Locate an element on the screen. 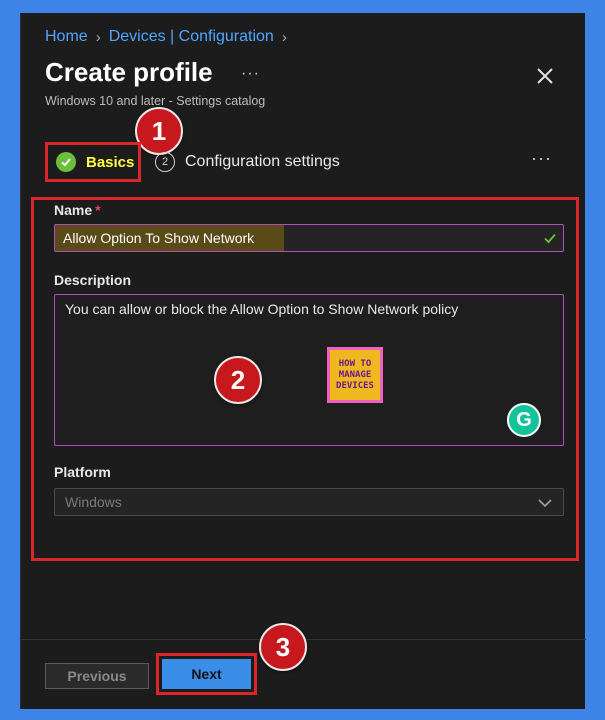  wizard-tabs: Basics 2 Configuration settings ··· is located at coordinates (305, 163).